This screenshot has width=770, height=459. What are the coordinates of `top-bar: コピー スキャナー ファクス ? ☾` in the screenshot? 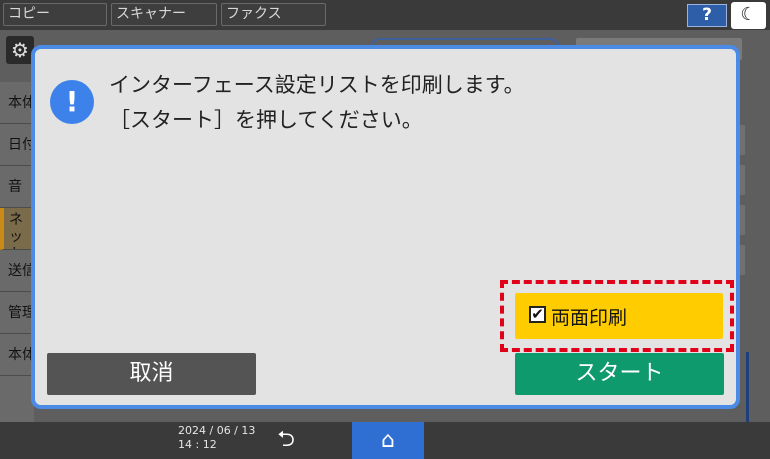 It's located at (385, 15).